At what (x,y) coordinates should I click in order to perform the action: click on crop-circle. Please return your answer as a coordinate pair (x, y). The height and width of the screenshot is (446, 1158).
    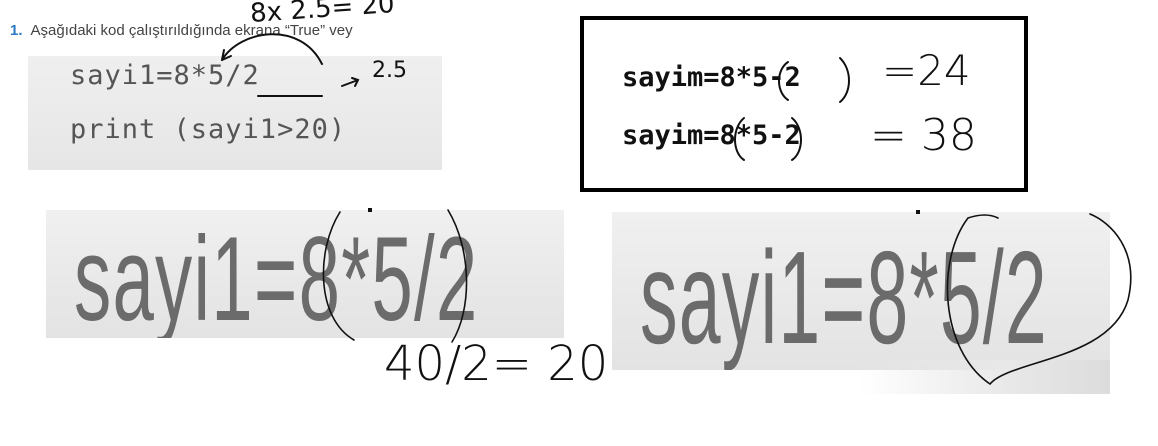
    Looking at the image, I should click on (1039, 299).